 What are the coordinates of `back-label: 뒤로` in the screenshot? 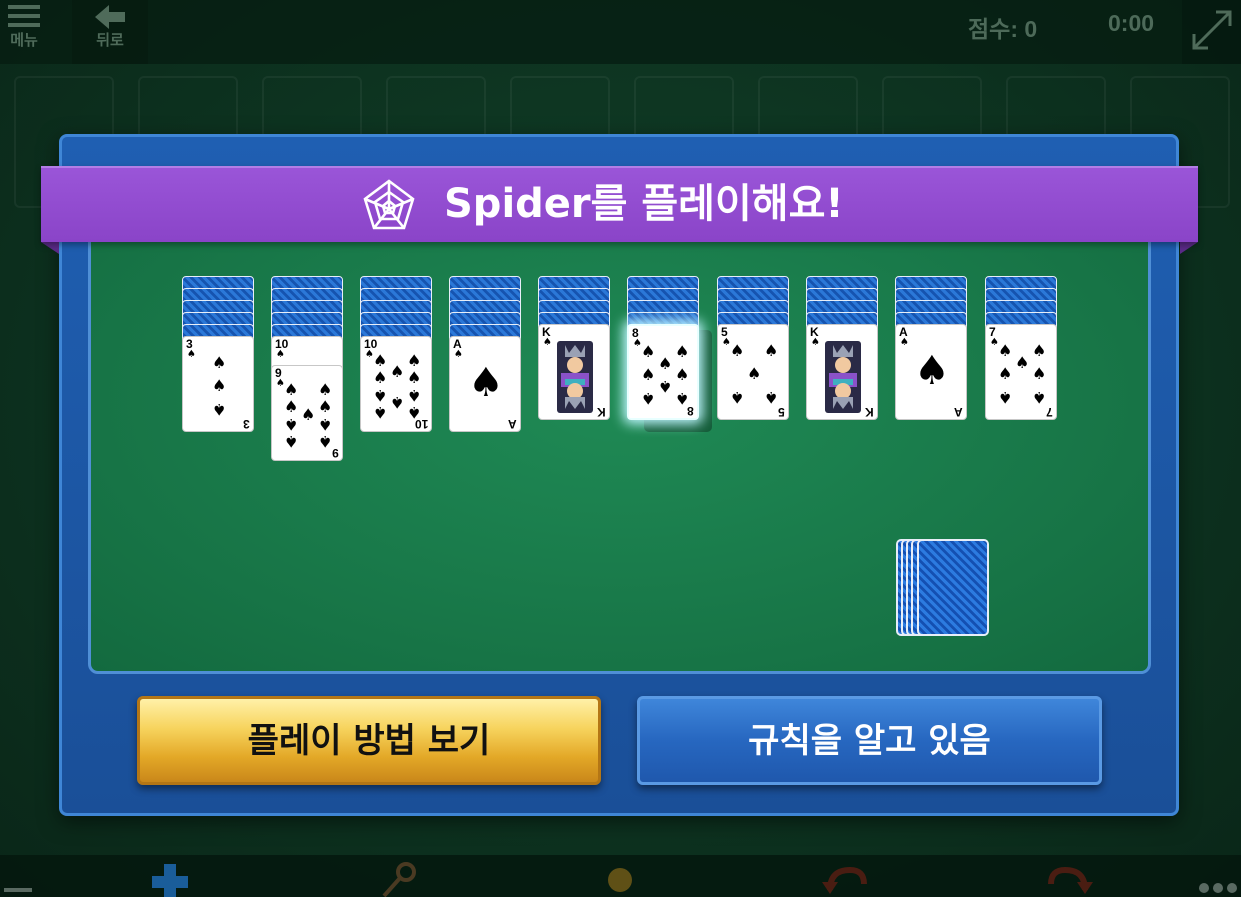 It's located at (110, 40).